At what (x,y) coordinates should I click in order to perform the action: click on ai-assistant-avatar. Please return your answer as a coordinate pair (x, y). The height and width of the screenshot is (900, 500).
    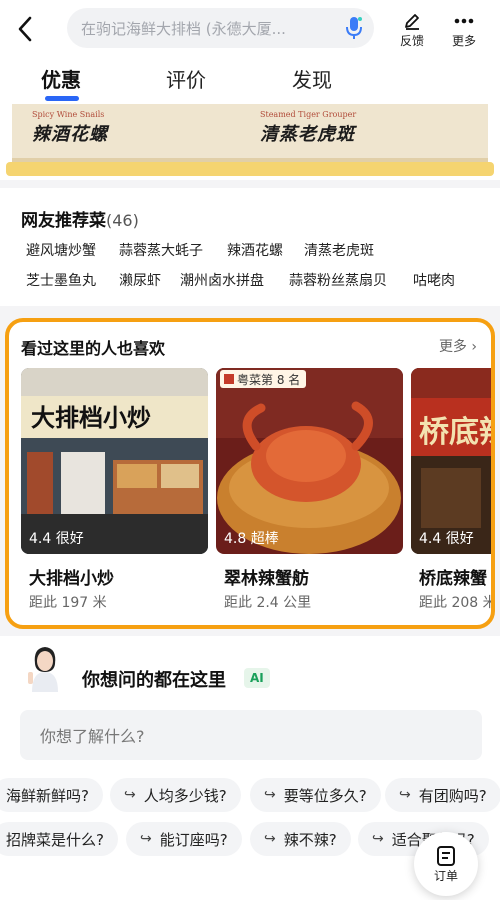
    Looking at the image, I should click on (45, 667).